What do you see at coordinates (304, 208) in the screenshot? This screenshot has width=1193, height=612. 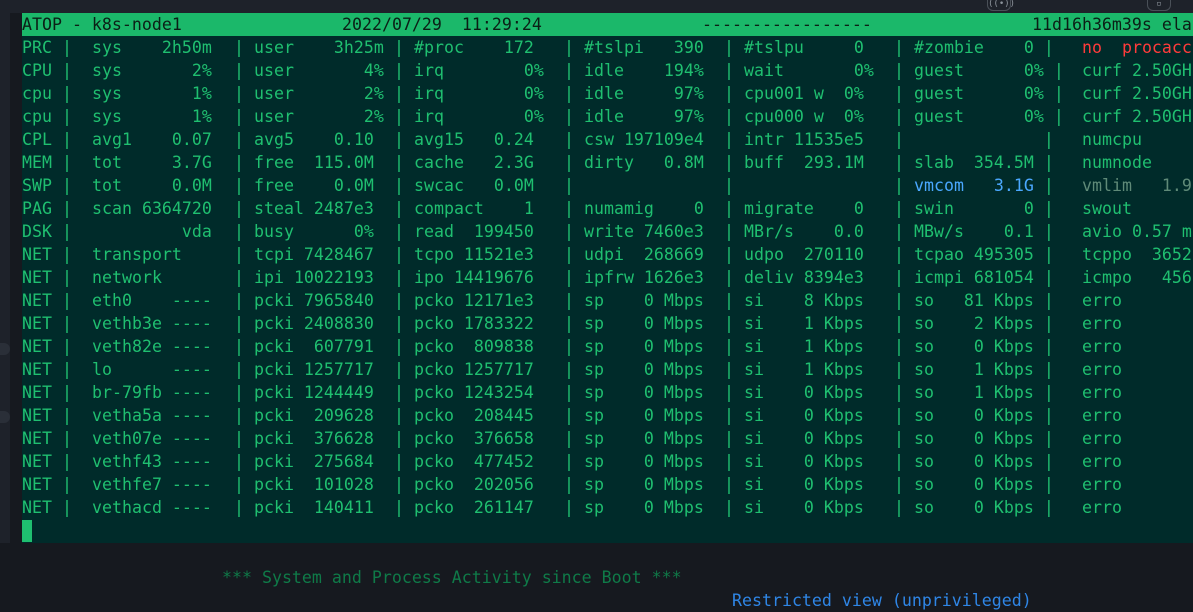 I see `stat-cell: | steal 2487e3` at bounding box center [304, 208].